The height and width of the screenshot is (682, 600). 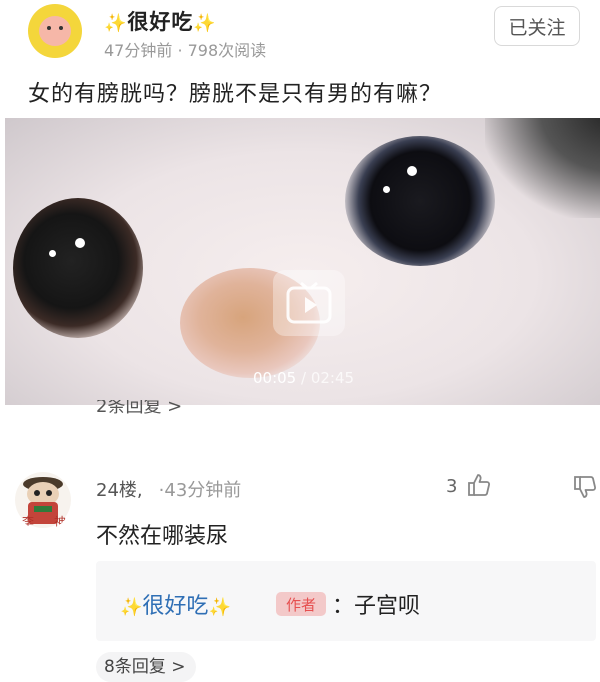 I want to click on avatar-face, so click(x=55, y=31).